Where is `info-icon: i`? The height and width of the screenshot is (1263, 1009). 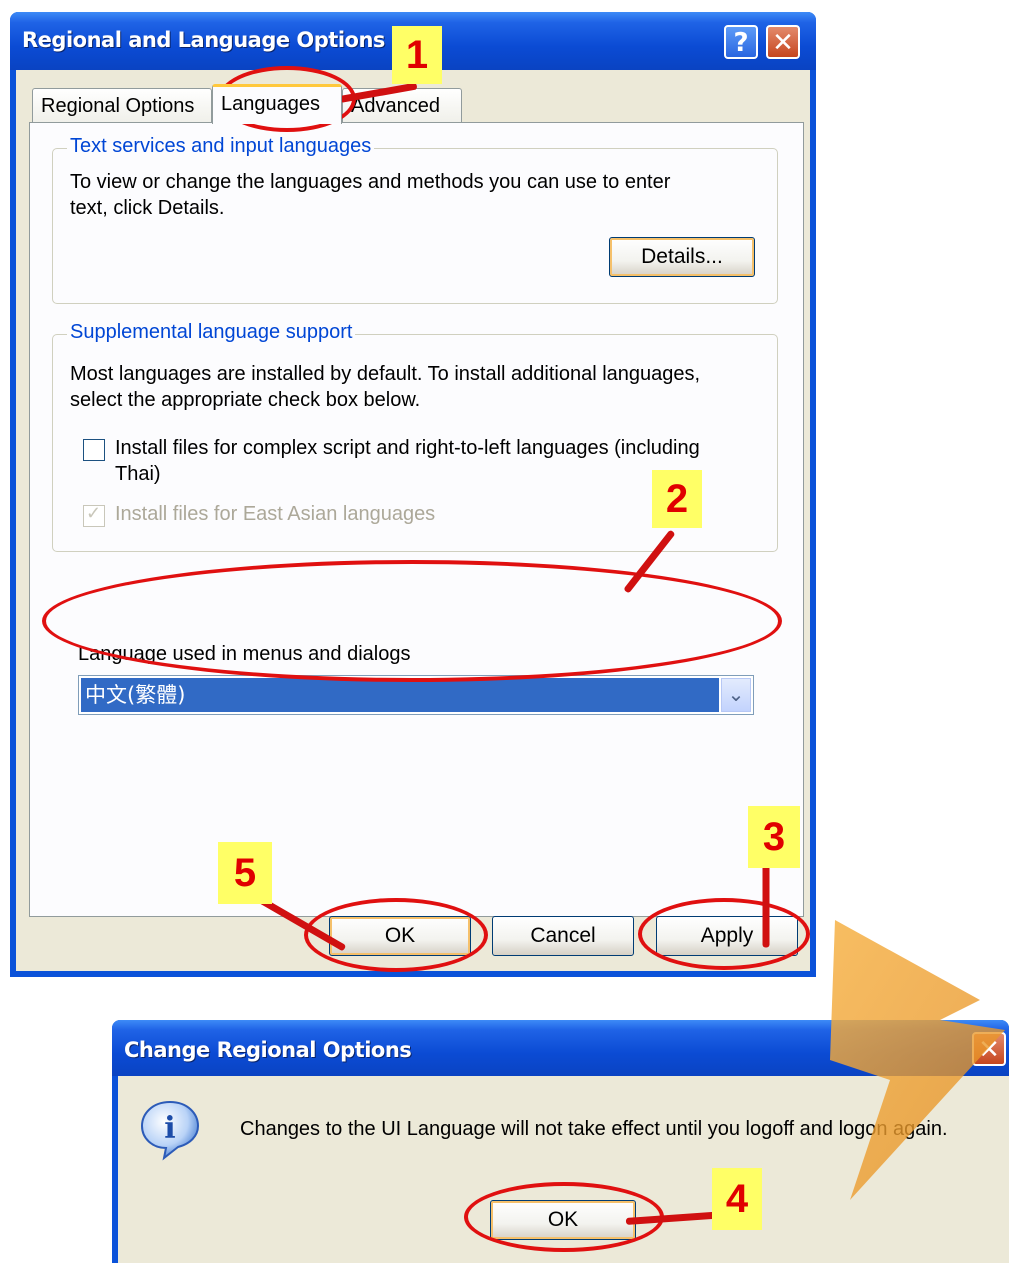
info-icon: i is located at coordinates (170, 1130).